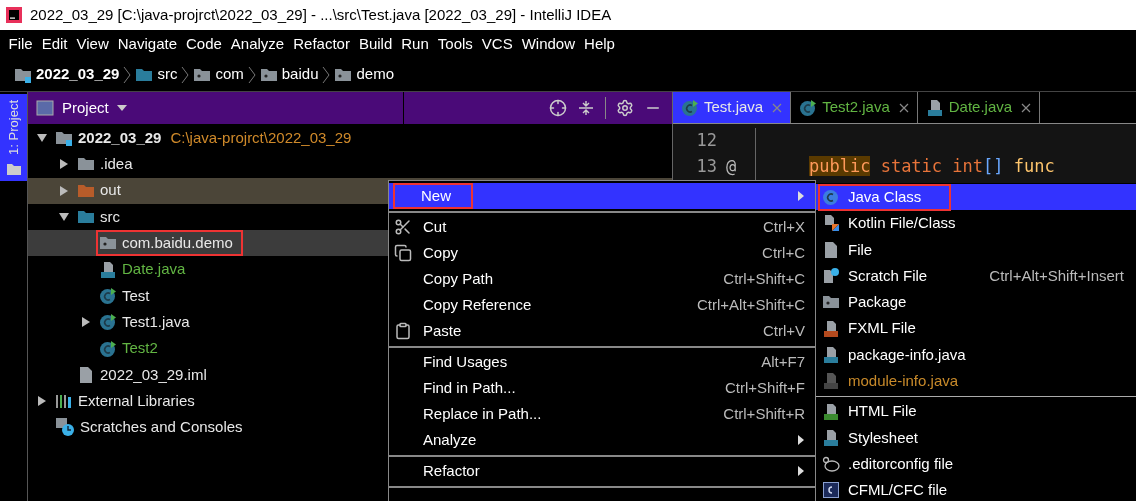 The image size is (1136, 501). Describe the element at coordinates (602, 331) in the screenshot. I see `menu-item: Paste Ctrl+V` at that location.